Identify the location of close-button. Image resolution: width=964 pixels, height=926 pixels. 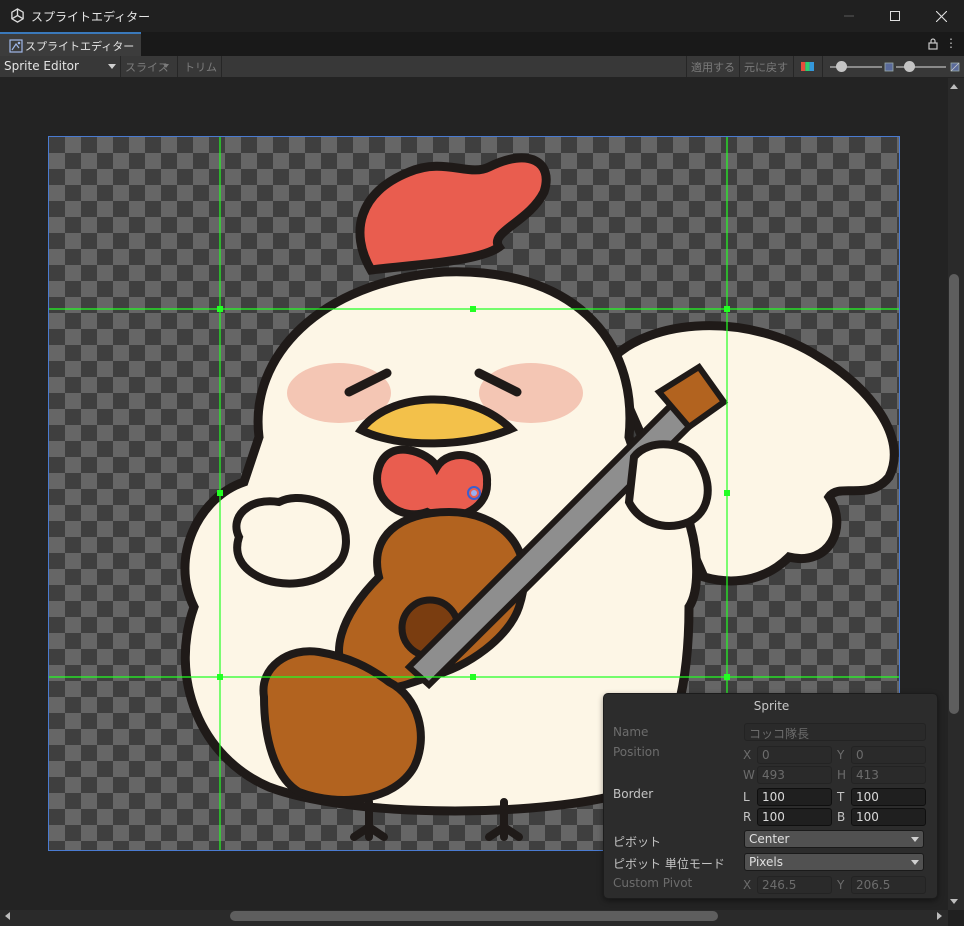
(941, 16).